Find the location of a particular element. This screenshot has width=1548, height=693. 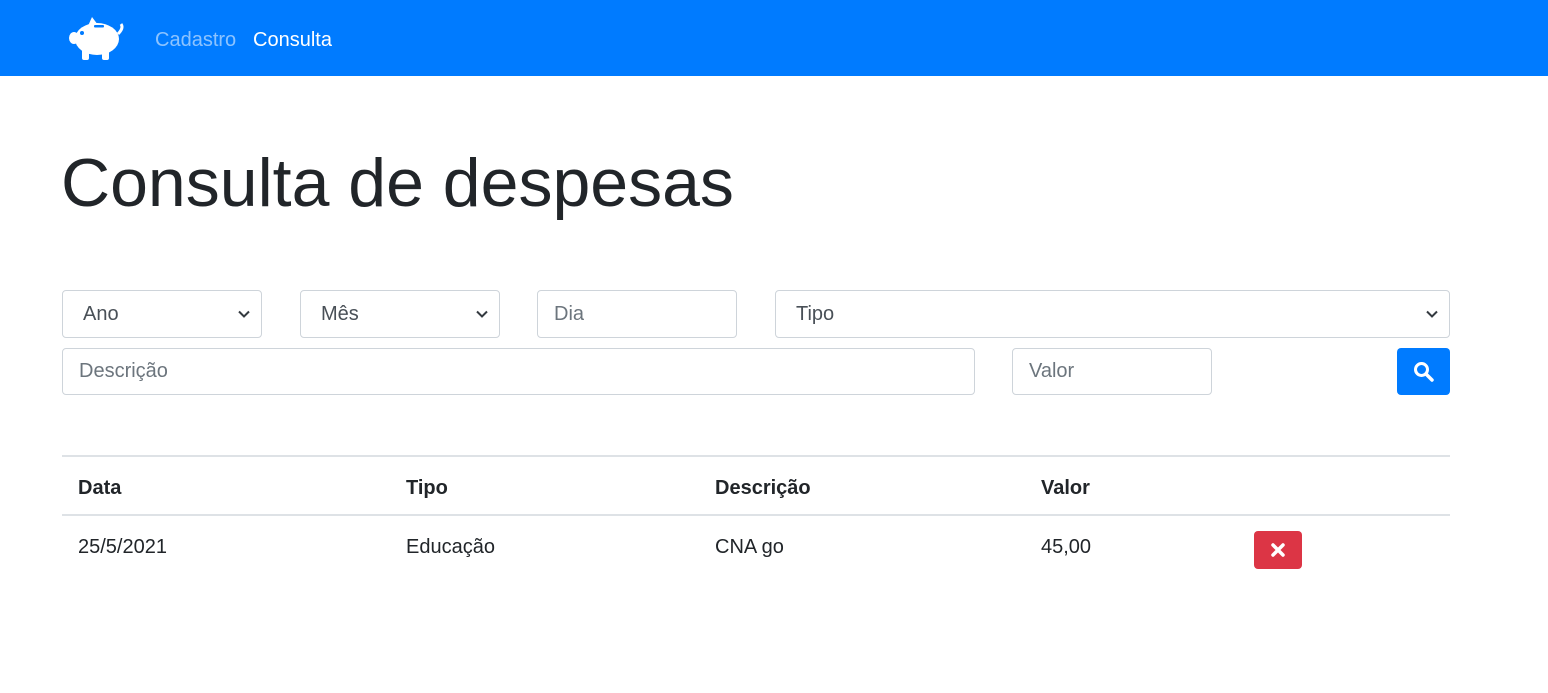

search-button is located at coordinates (1423, 371).